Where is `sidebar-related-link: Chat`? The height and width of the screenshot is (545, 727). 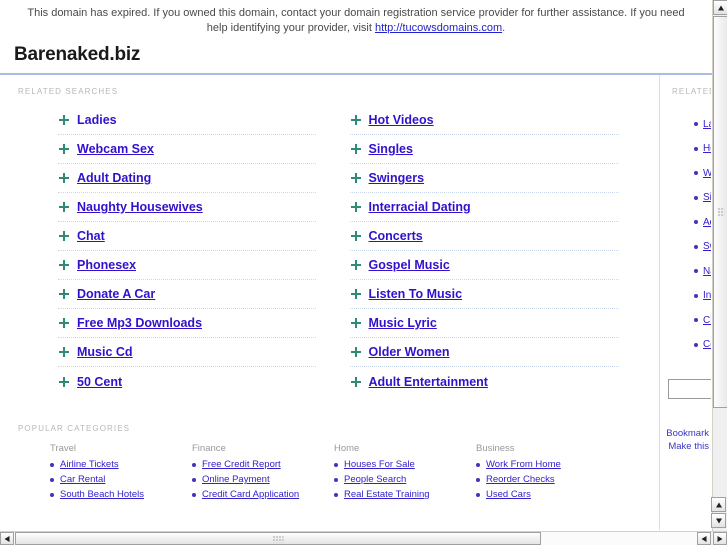 sidebar-related-link: Chat is located at coordinates (707, 320).